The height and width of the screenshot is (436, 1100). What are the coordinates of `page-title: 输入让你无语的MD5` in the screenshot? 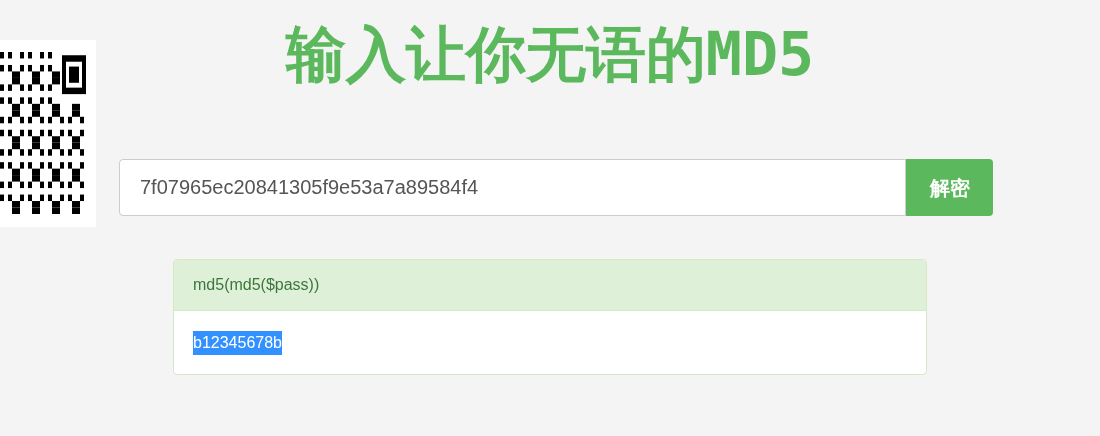 It's located at (550, 54).